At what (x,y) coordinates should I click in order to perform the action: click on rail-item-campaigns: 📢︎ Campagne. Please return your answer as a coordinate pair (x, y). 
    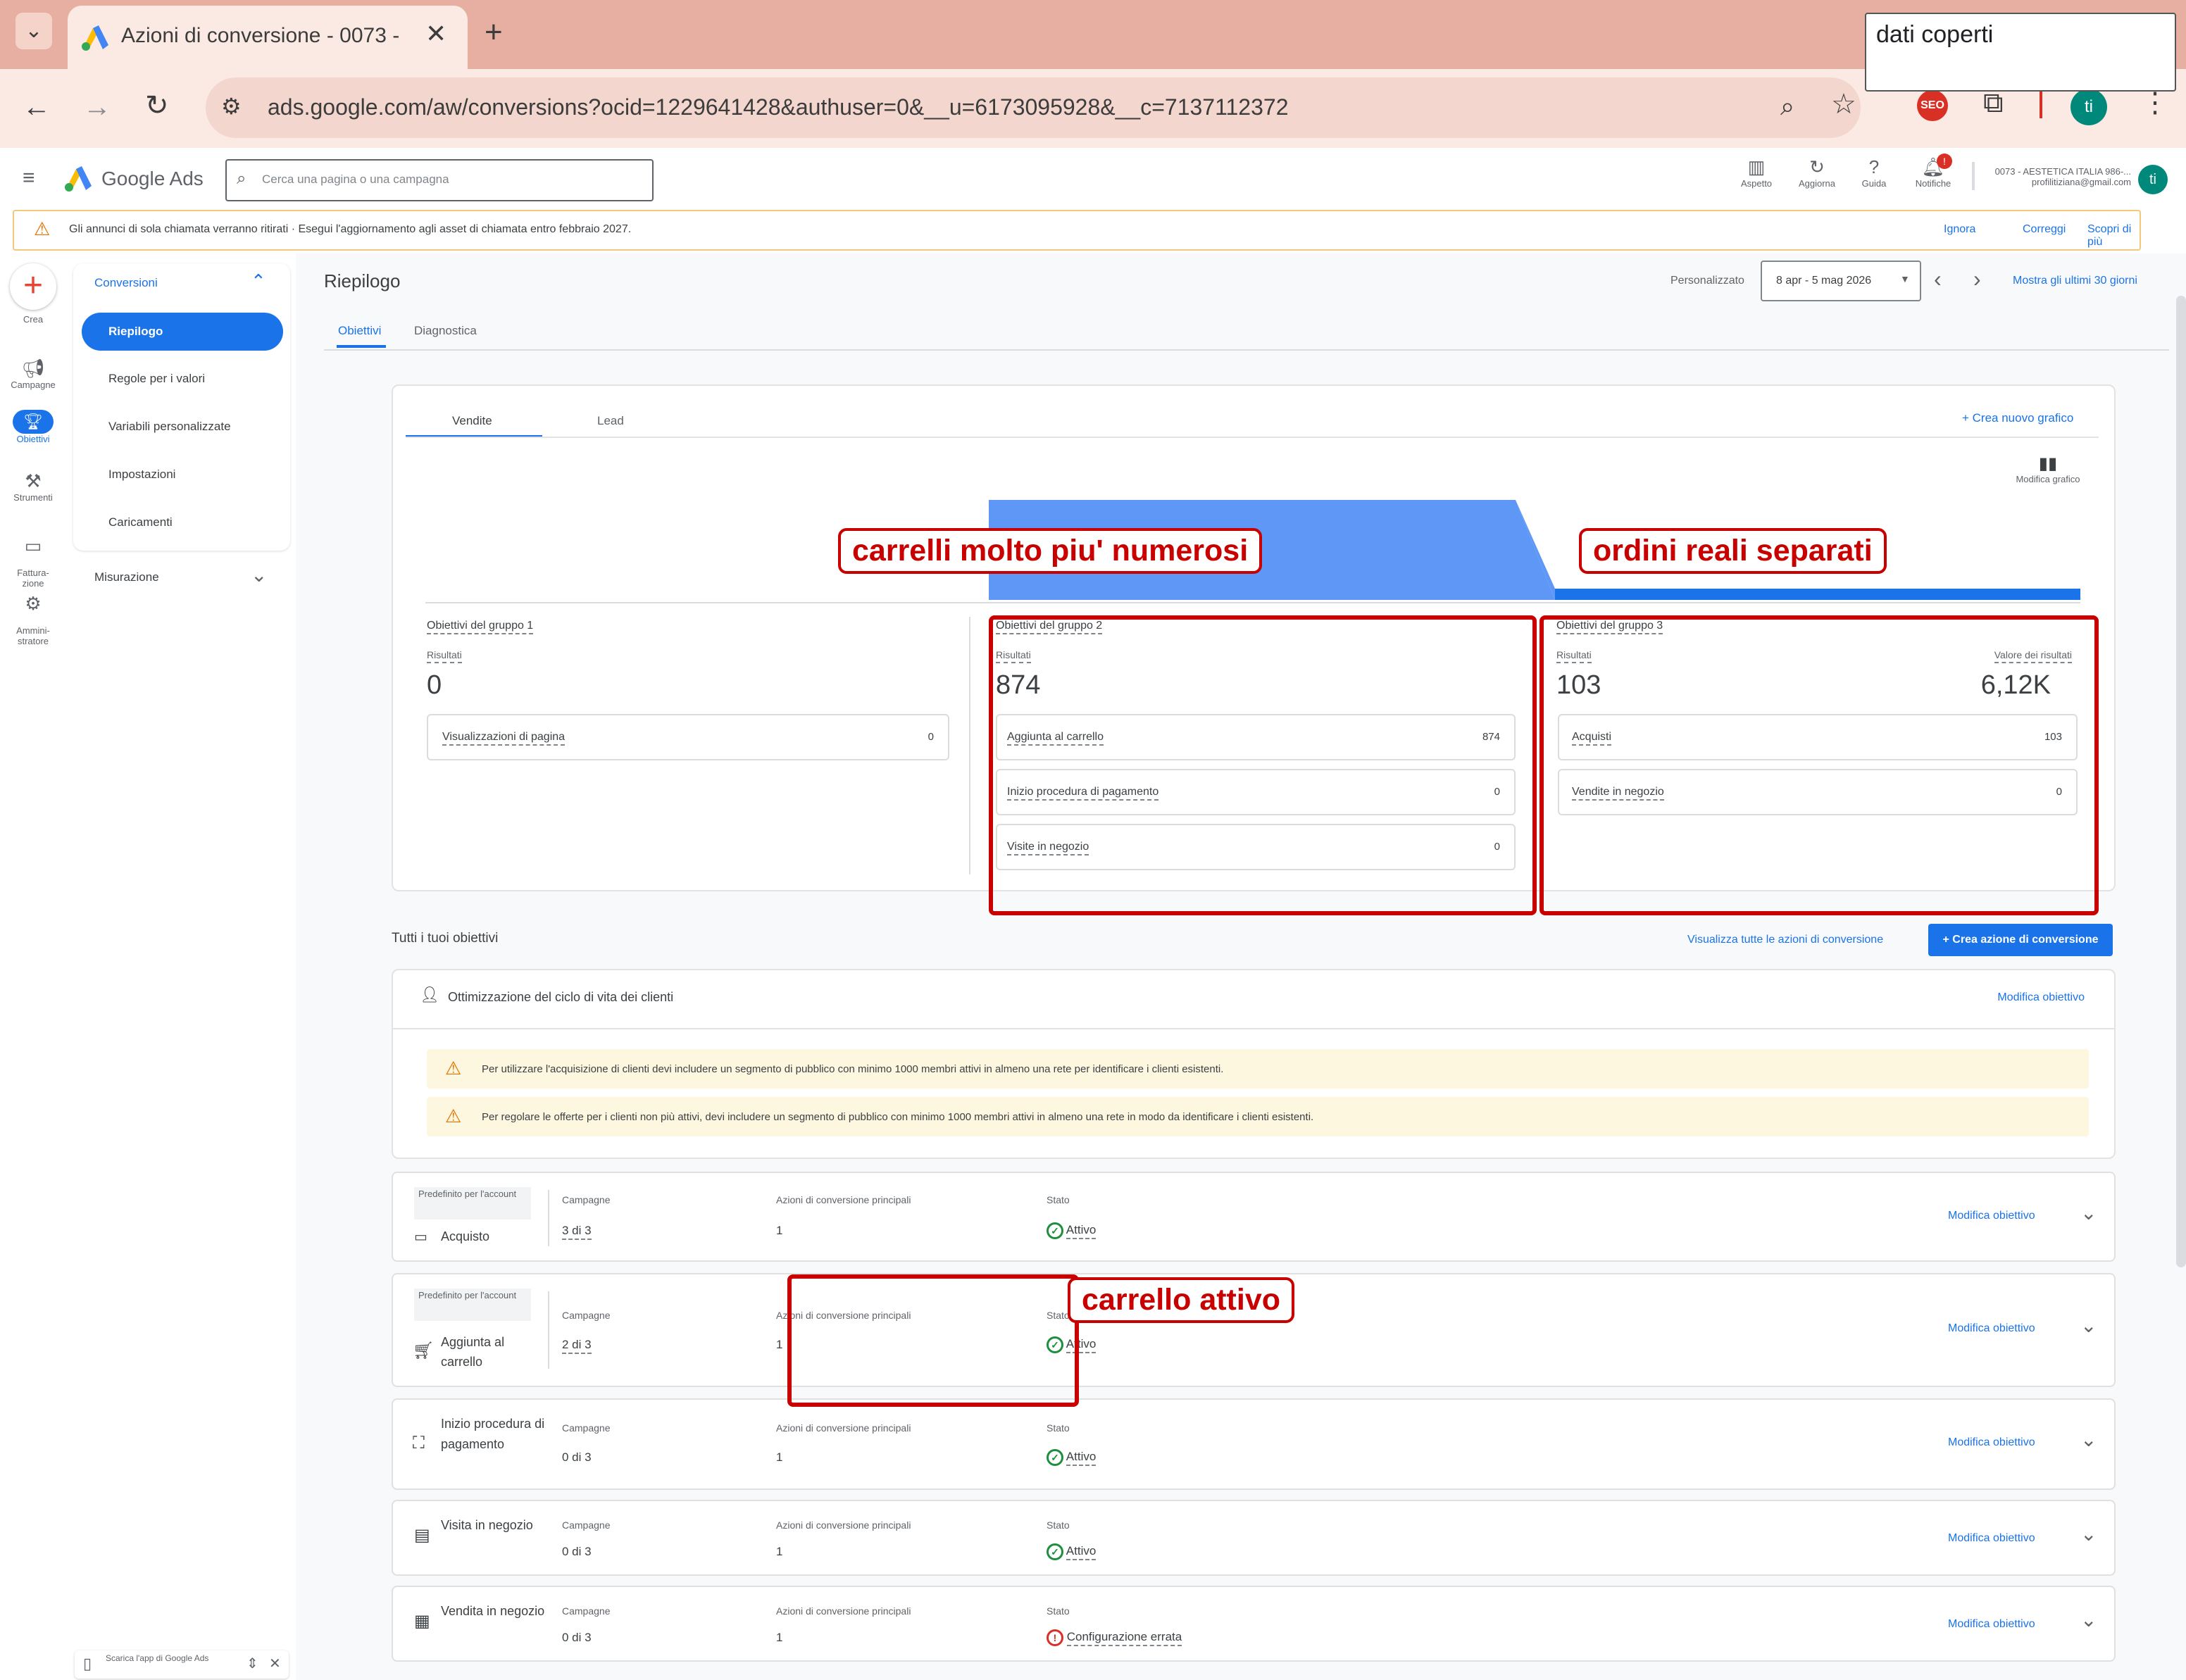
    Looking at the image, I should click on (33, 374).